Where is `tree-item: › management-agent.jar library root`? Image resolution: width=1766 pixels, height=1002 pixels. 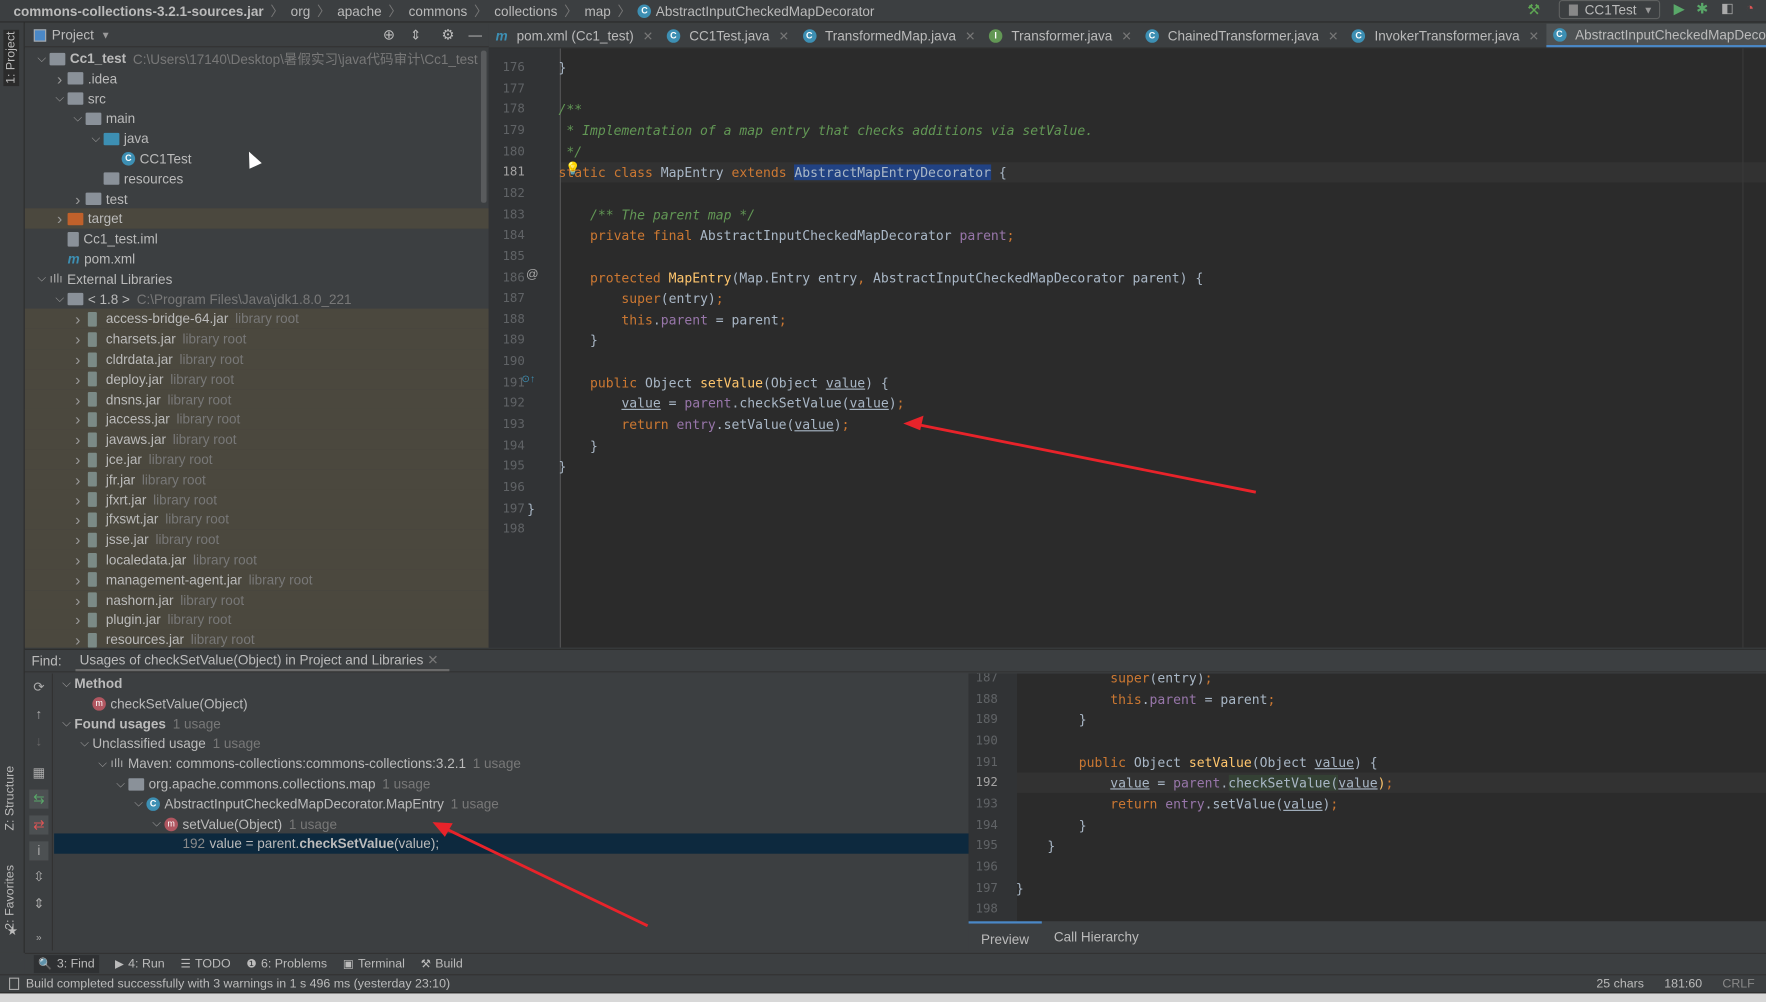 tree-item: › management-agent.jar library root is located at coordinates (256, 579).